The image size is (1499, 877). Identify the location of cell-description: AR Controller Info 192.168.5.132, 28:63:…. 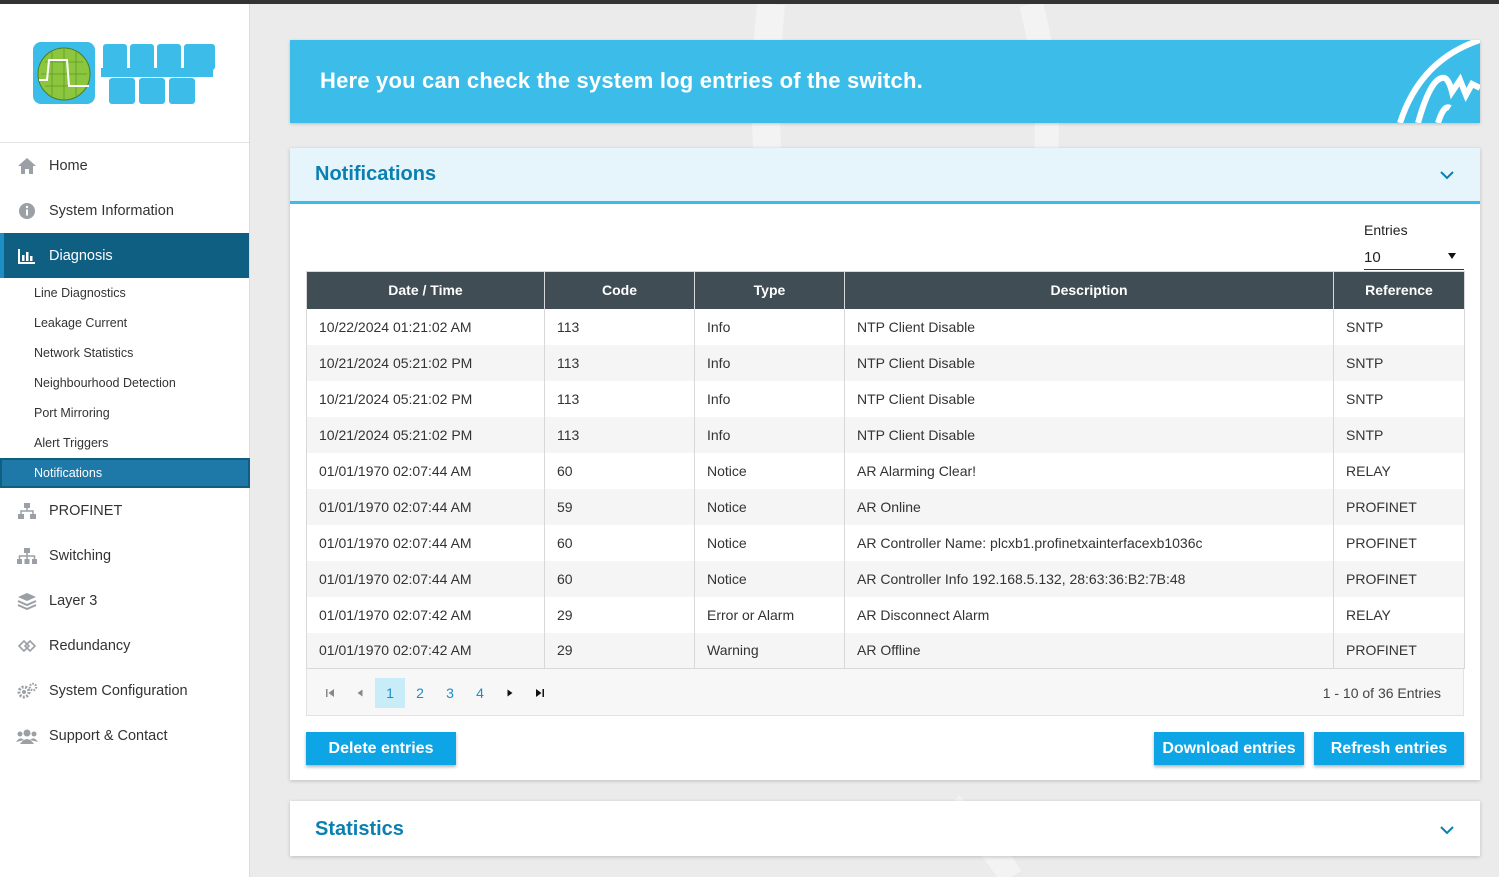
(1089, 578).